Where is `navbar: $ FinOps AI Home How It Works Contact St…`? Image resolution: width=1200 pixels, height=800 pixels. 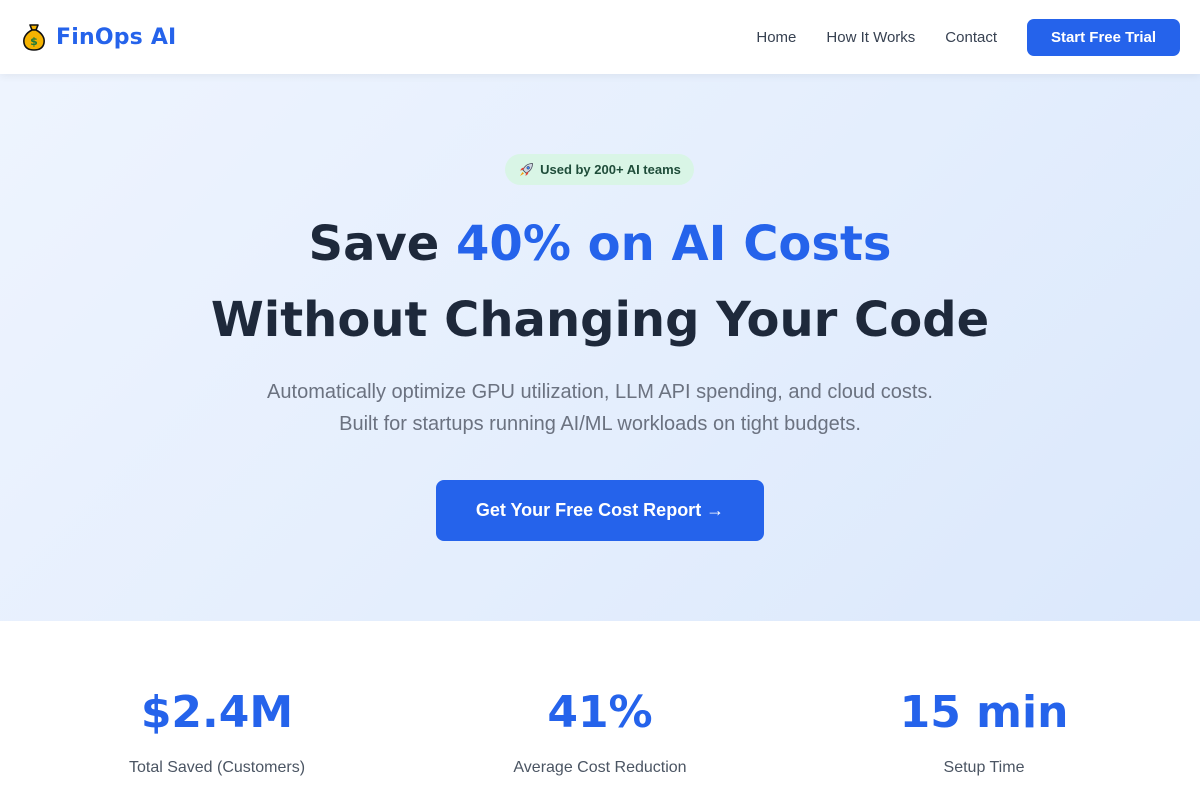 navbar: $ FinOps AI Home How It Works Contact St… is located at coordinates (600, 37).